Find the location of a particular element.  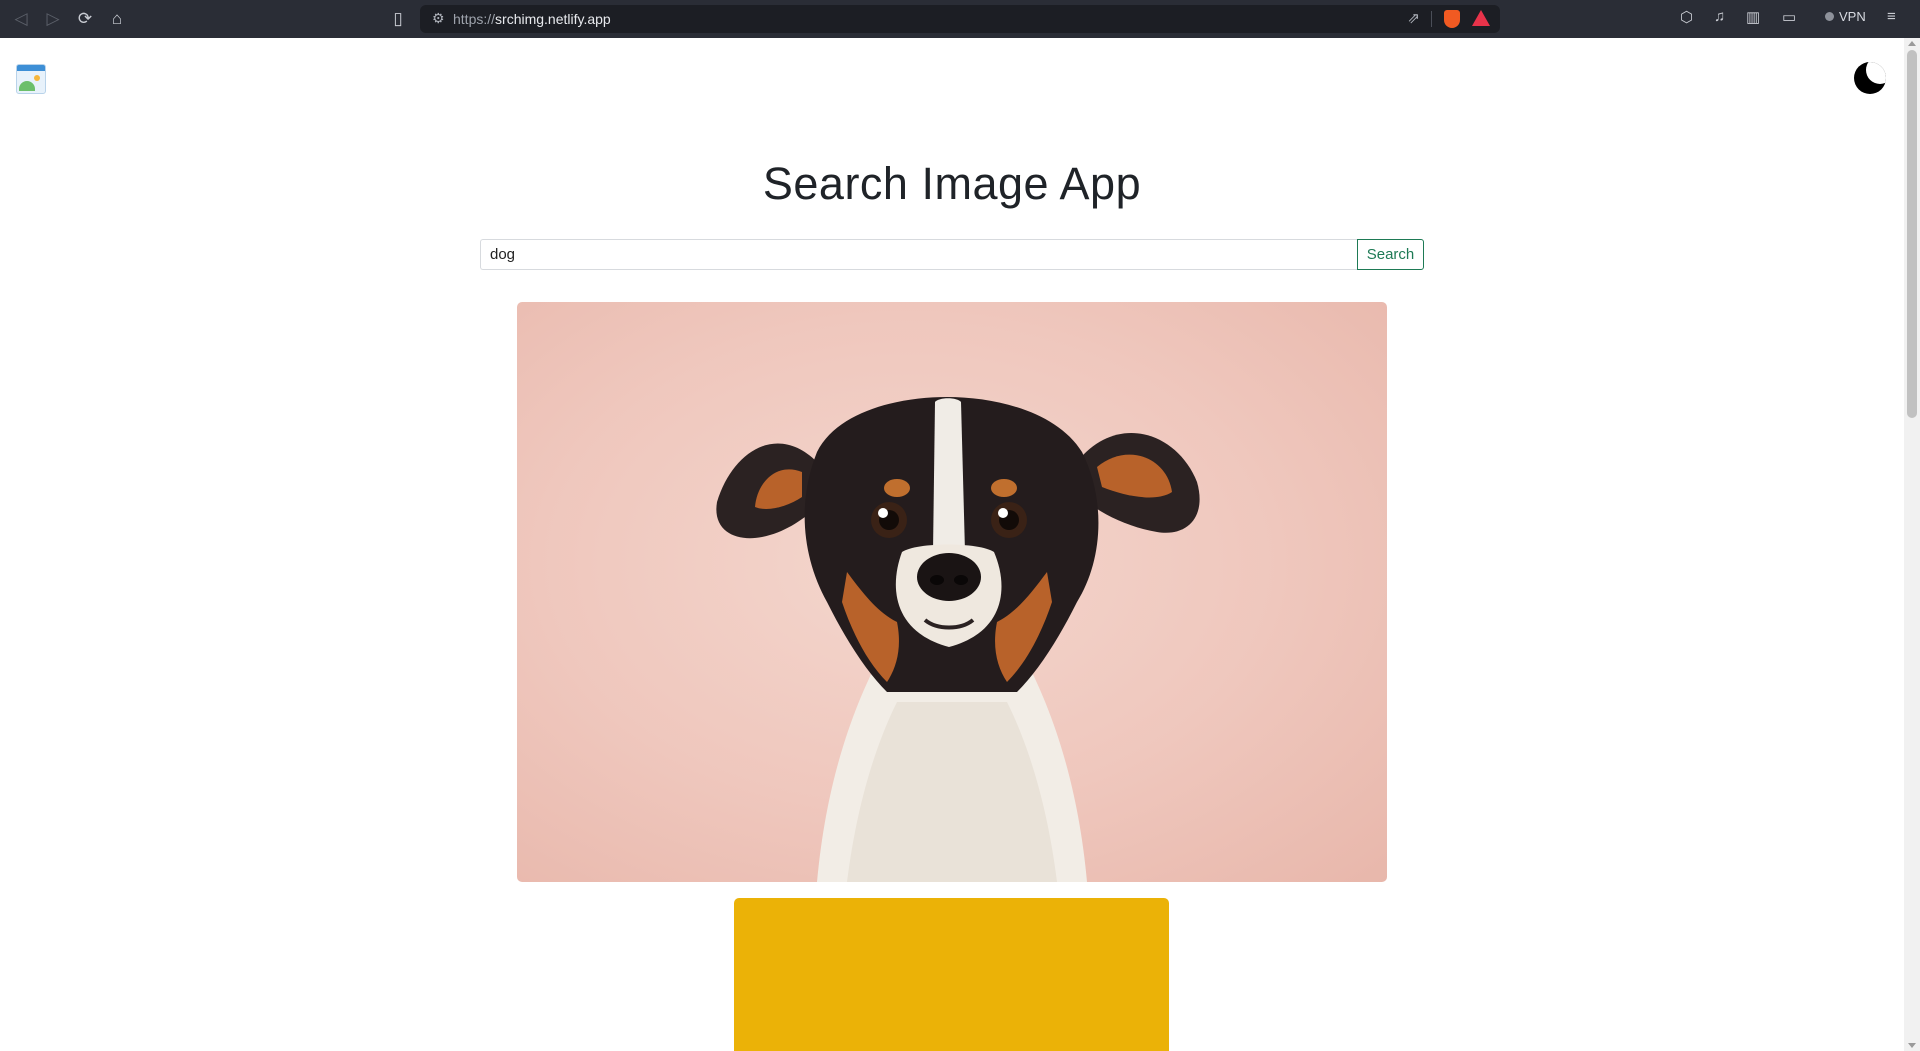

moon-icon is located at coordinates (1870, 78).